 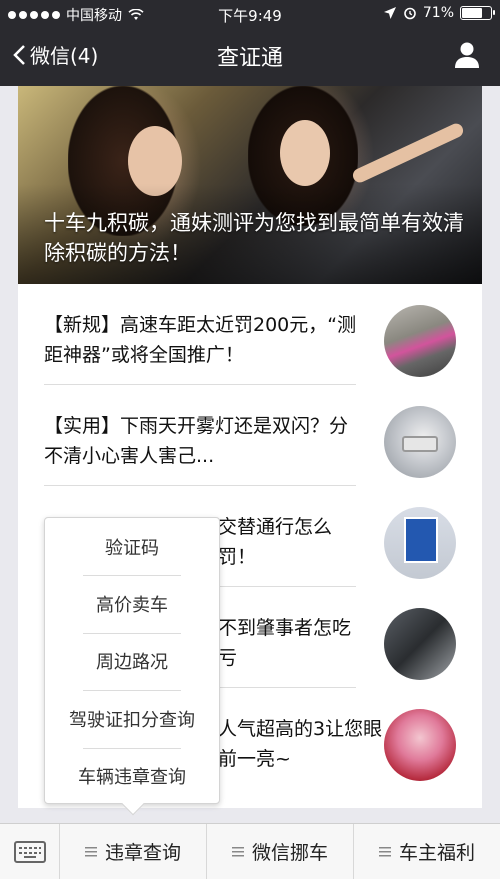 I want to click on article-title: 【新规】高速车距太近罚200元，“测距神器”或将全国推广！, so click(x=200, y=340).